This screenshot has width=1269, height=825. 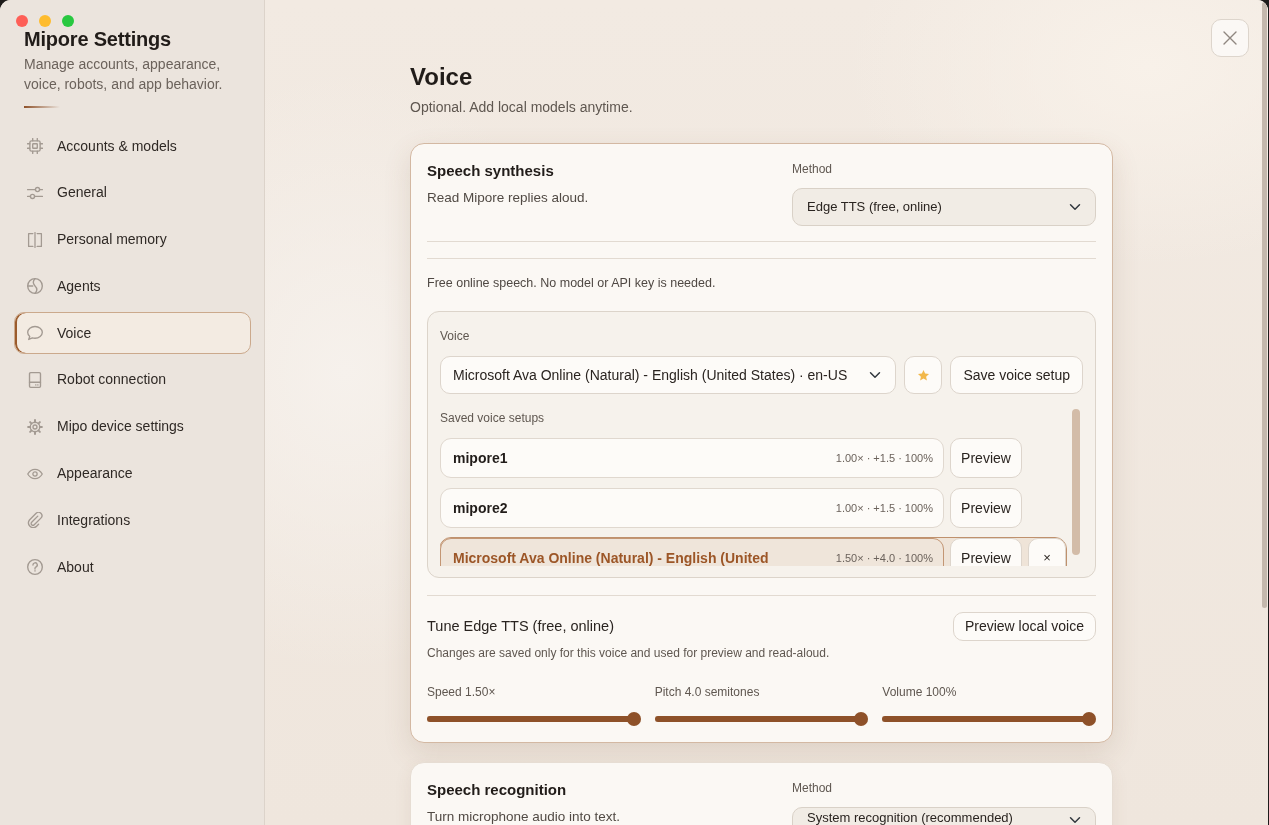 I want to click on section-description: Read Mipore replies aloud., so click(x=508, y=198).